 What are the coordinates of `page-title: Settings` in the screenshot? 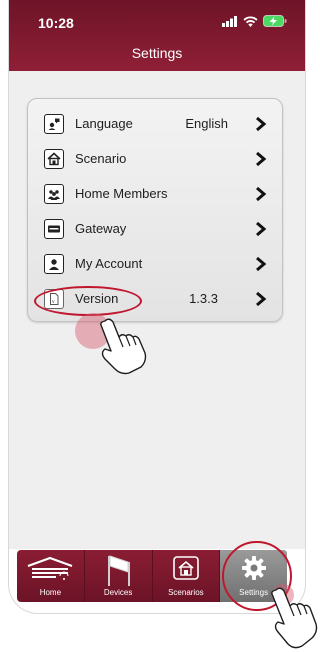 It's located at (157, 53).